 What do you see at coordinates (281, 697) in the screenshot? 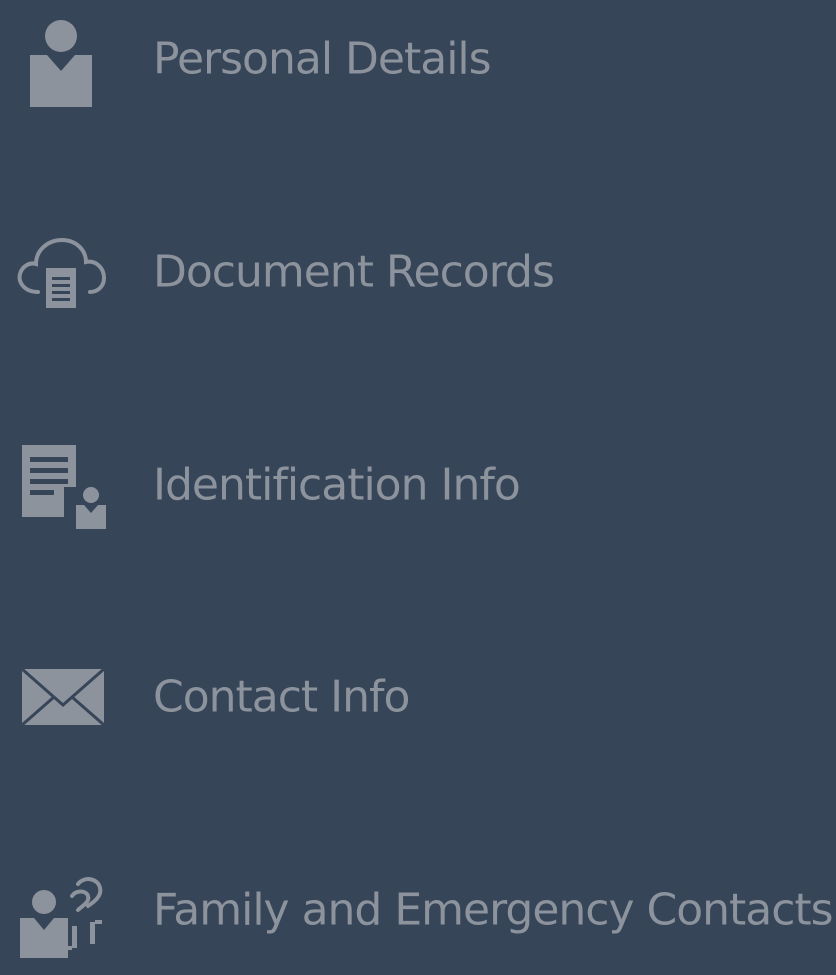
I see `sidebar-item-label: Contact Info` at bounding box center [281, 697].